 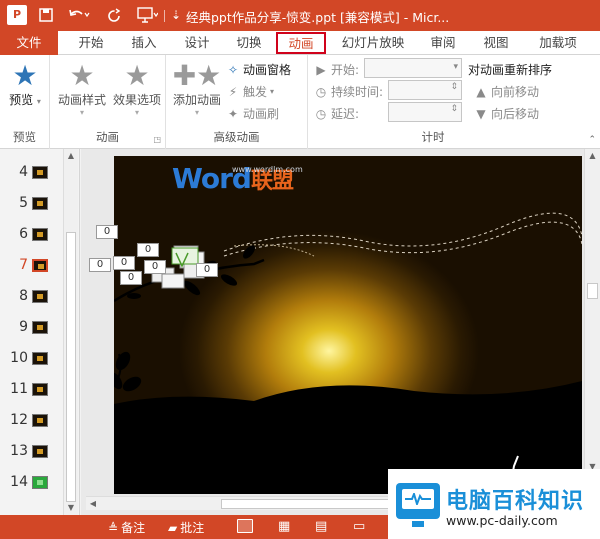 What do you see at coordinates (373, 43) in the screenshot?
I see `tab-slideshow: 幻灯片放映` at bounding box center [373, 43].